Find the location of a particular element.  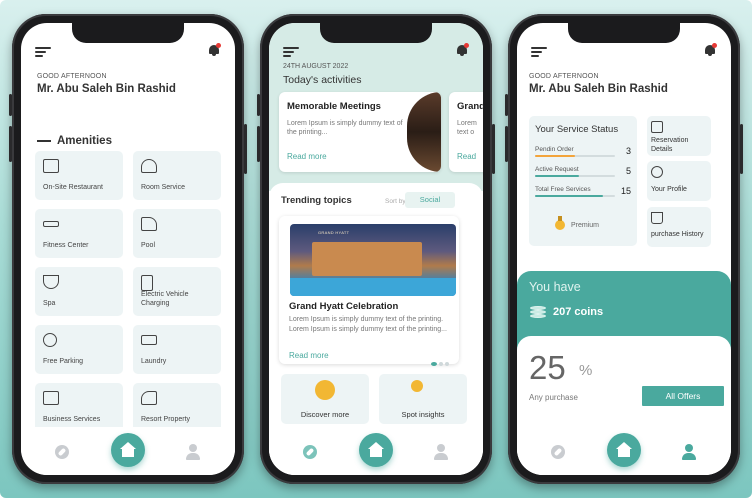

user-name: Mr. Abu Saleh Bin Rashid is located at coordinates (598, 89).